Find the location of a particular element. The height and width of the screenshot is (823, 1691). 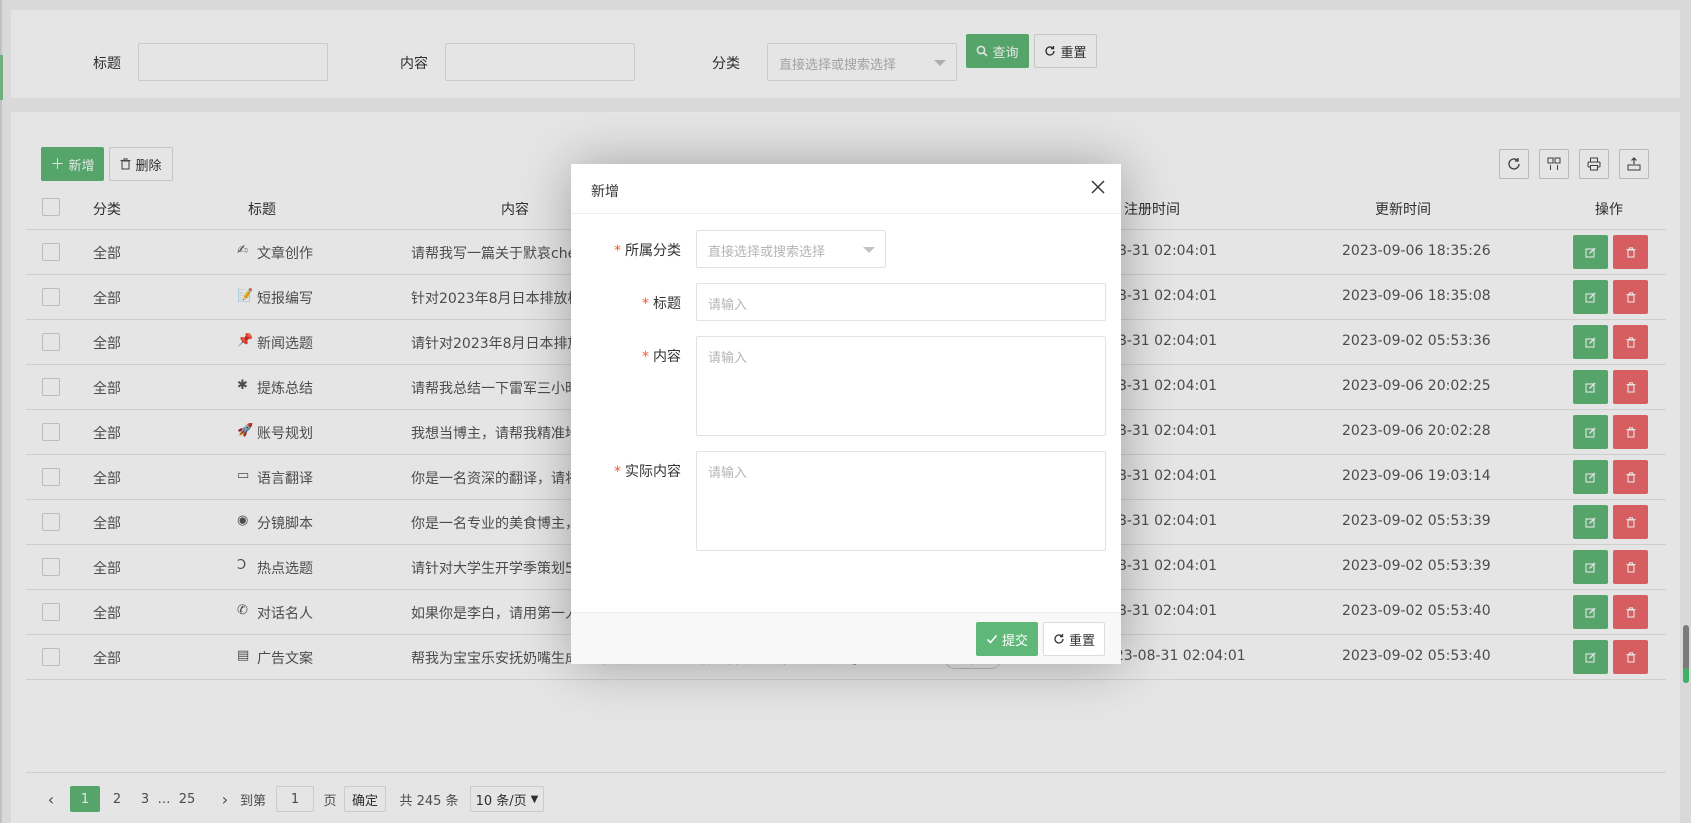

modal-actual-label-text: 实际内容 is located at coordinates (653, 472).